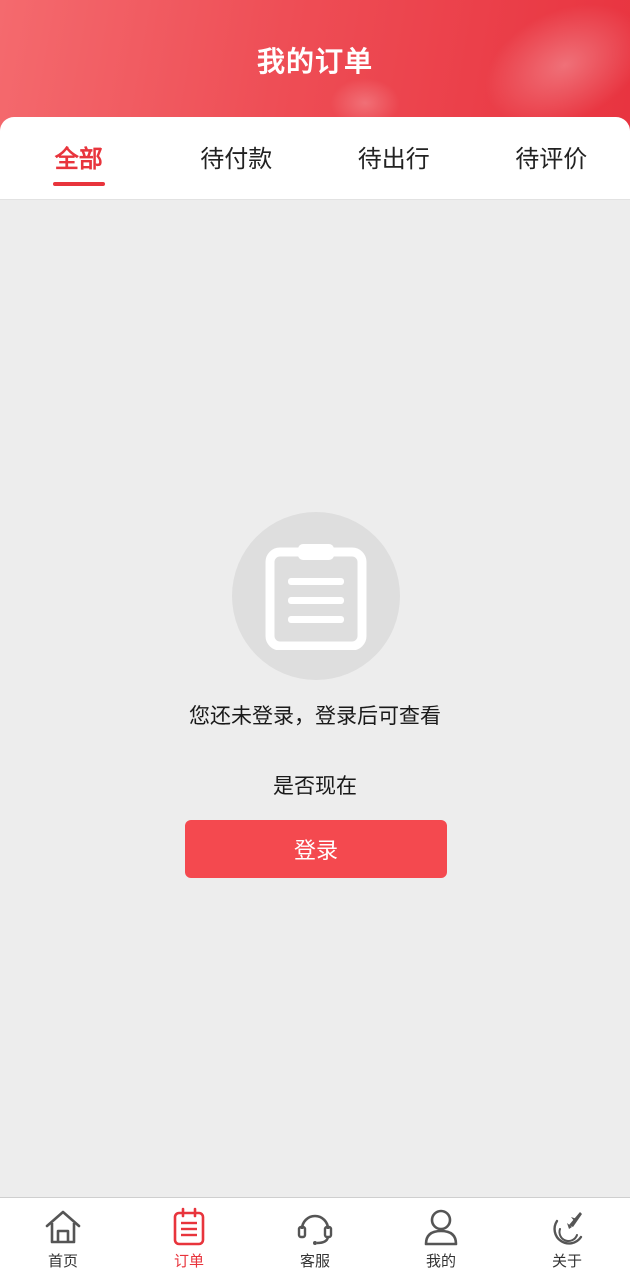 The height and width of the screenshot is (1280, 630). I want to click on login-button: 登录, so click(316, 849).